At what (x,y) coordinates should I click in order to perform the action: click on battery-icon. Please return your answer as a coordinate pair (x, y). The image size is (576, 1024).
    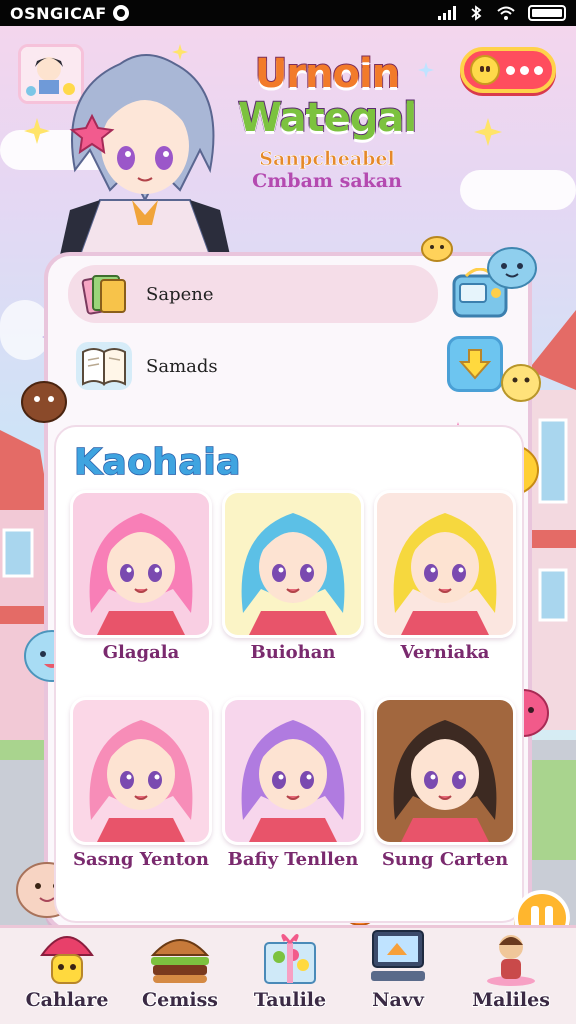
    Looking at the image, I should click on (547, 13).